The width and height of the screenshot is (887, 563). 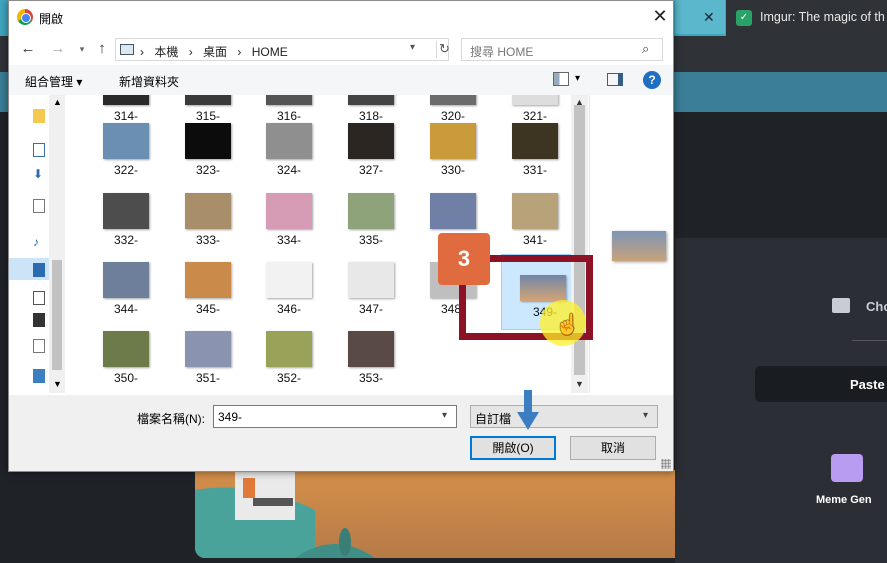 I want to click on meme-gen-label: Meme Gen, so click(x=844, y=500).